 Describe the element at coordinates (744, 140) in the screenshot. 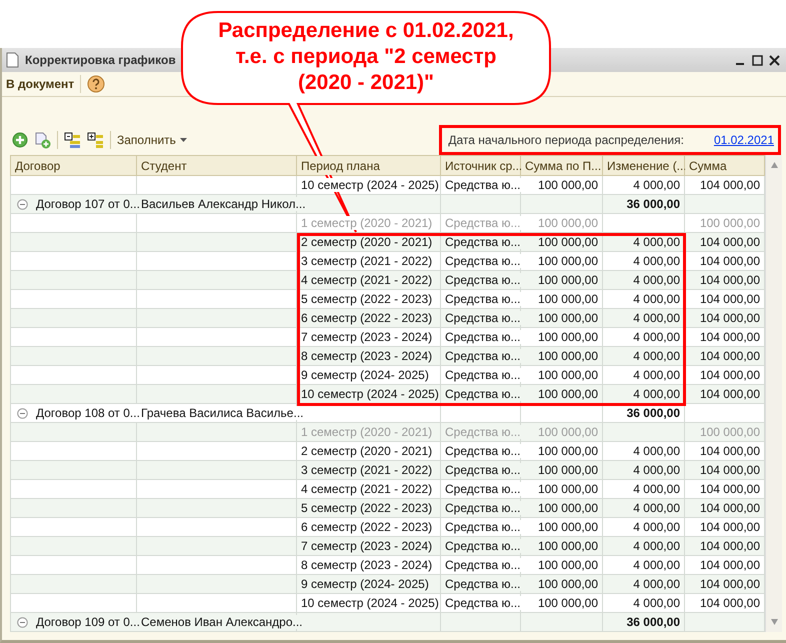

I see `date-link: 01.02.2021` at that location.